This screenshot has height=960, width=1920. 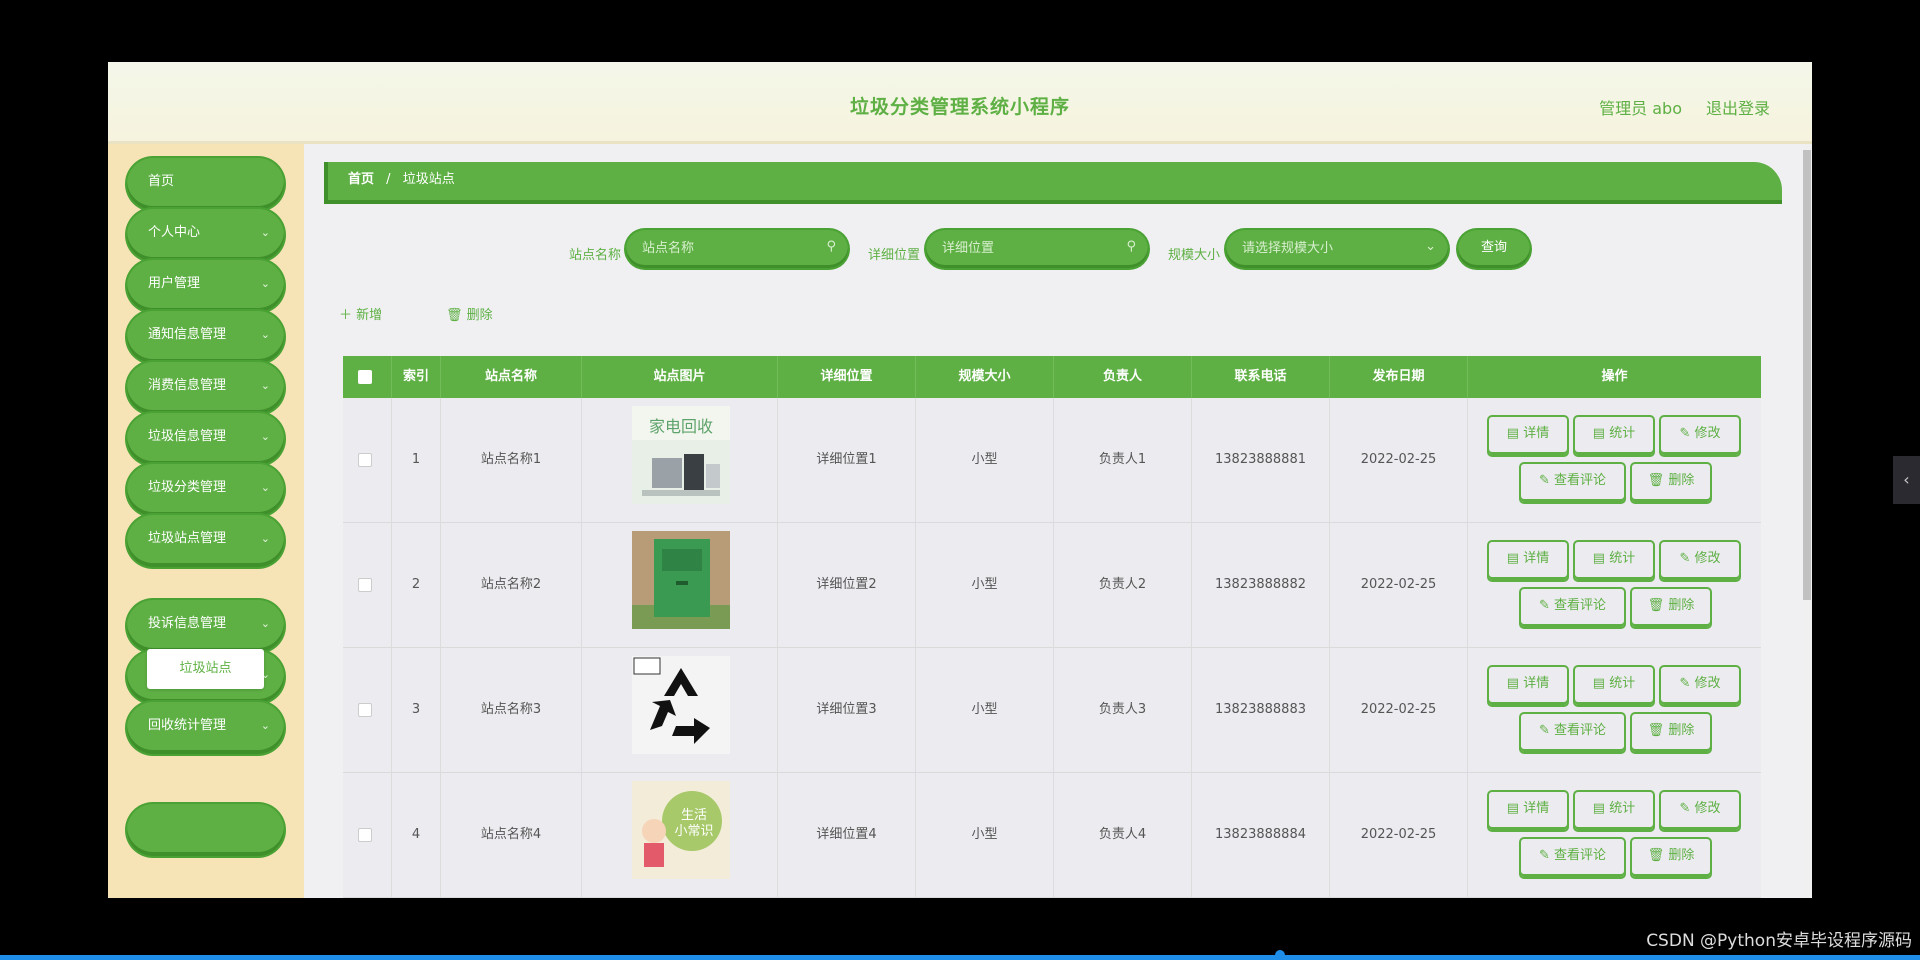 What do you see at coordinates (1707, 683) in the screenshot?
I see `edit-label: 修改` at bounding box center [1707, 683].